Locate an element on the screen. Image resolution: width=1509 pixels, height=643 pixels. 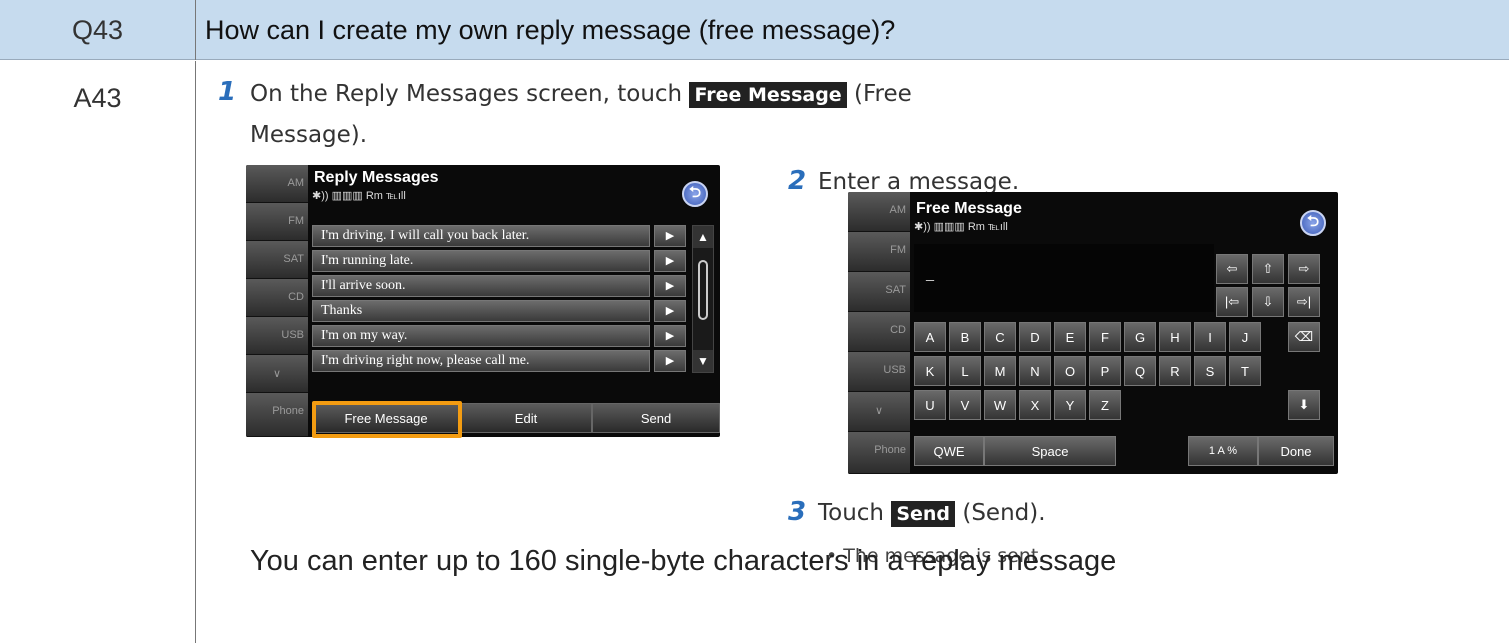
step-1-text-after: (Free is located at coordinates (883, 94).